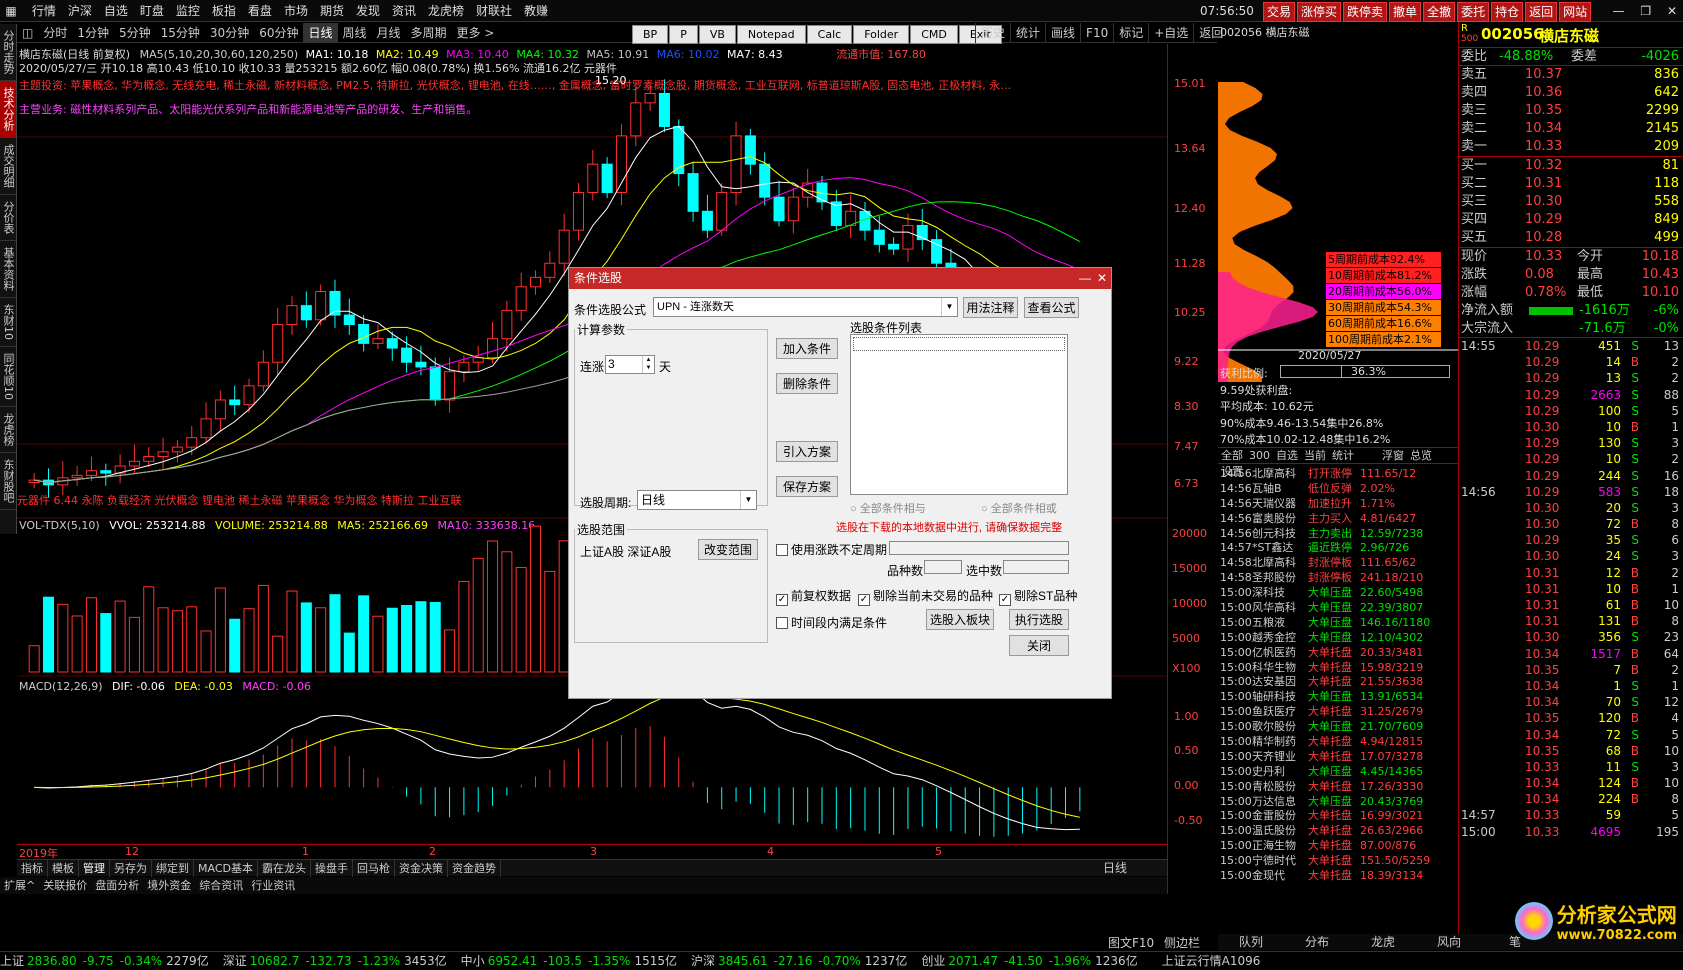  Describe the element at coordinates (992, 33) in the screenshot. I see `chart-tool: 历史` at that location.